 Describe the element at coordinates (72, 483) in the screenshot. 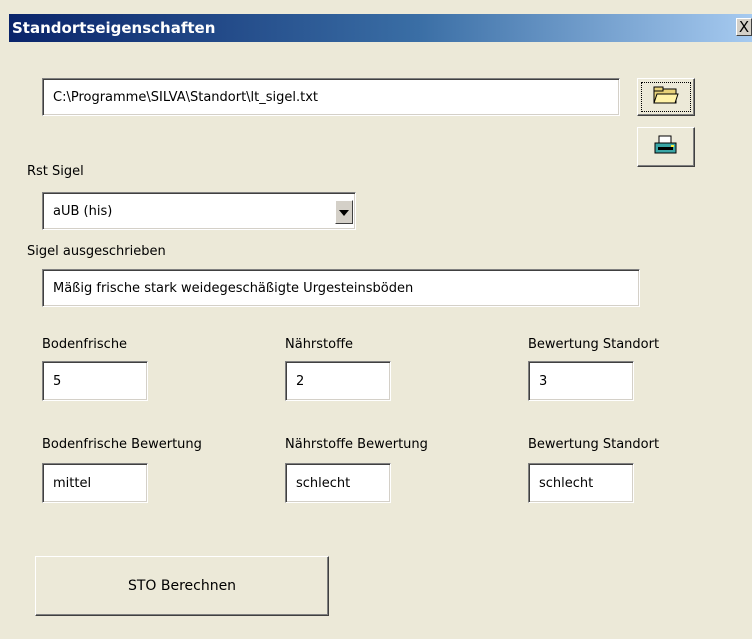

I see `bodenfrische-bewertung-value: mittel` at that location.